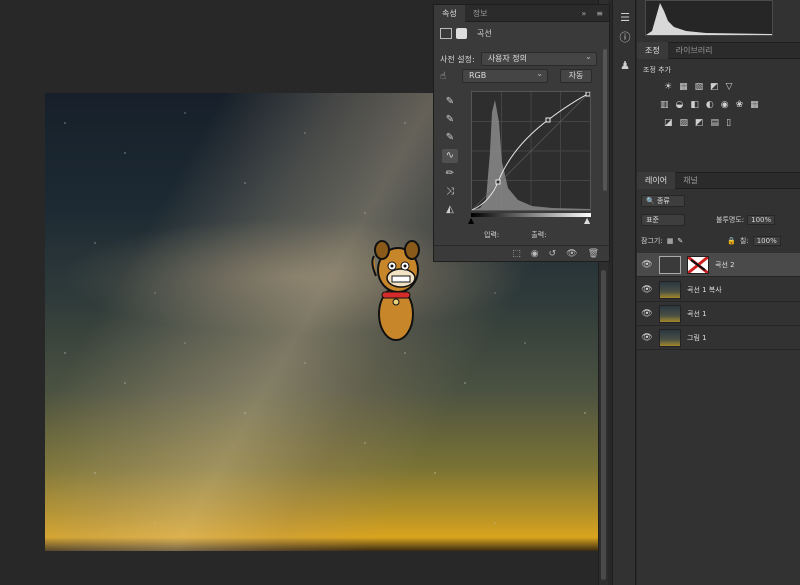 The image size is (800, 585). What do you see at coordinates (699, 123) in the screenshot?
I see `threshold-icon: ◩` at bounding box center [699, 123].